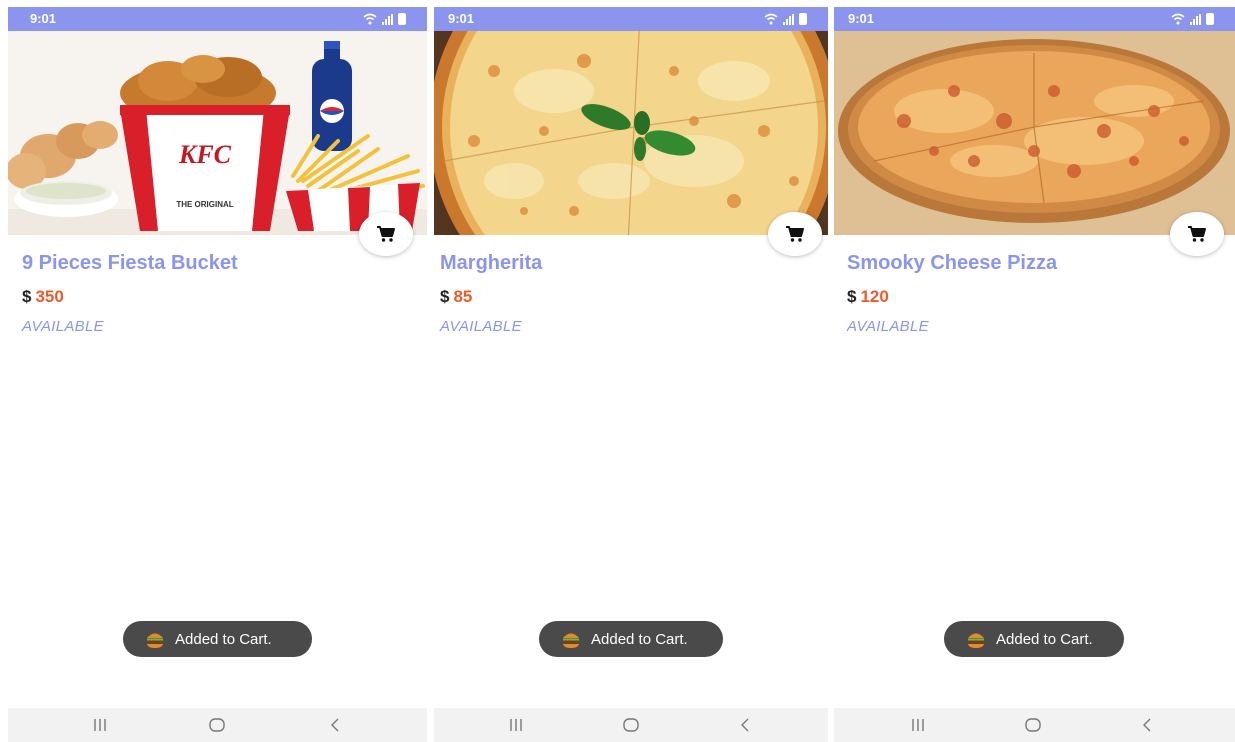  I want to click on food-image-smooky-cheese-pizza, so click(1034, 133).